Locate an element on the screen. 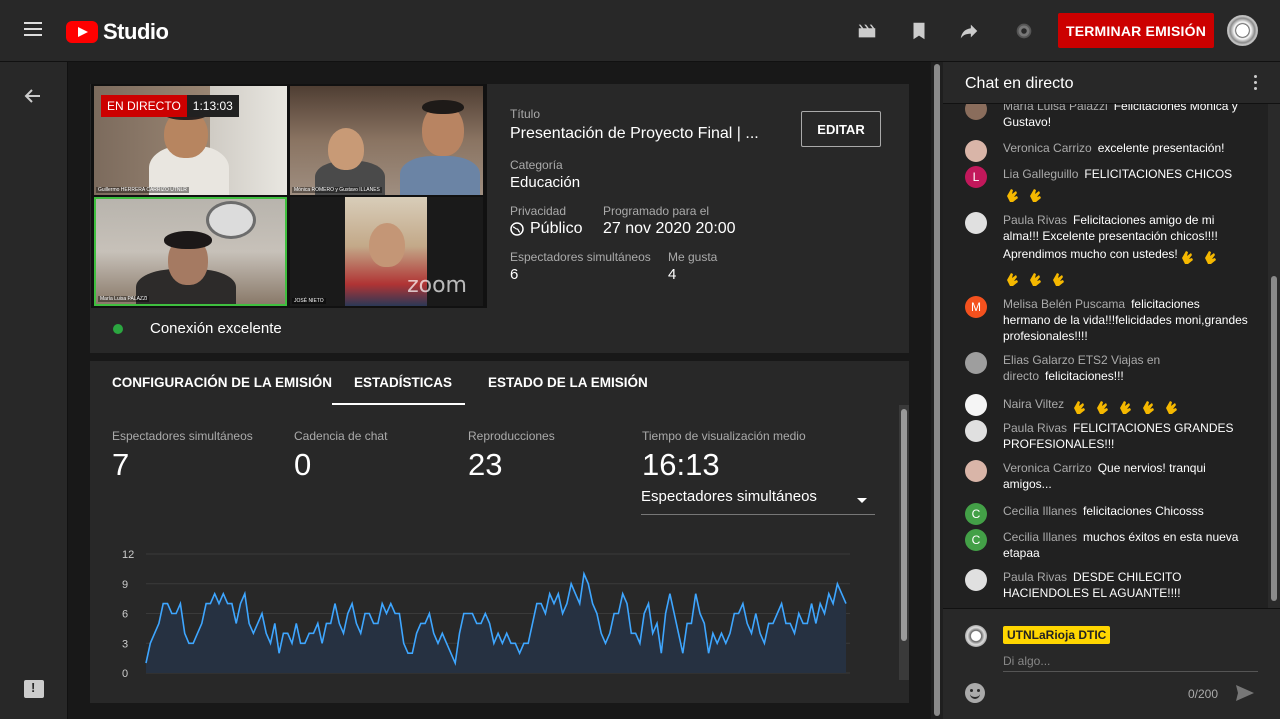 The height and width of the screenshot is (719, 1280). active-tab-indicator is located at coordinates (398, 404).